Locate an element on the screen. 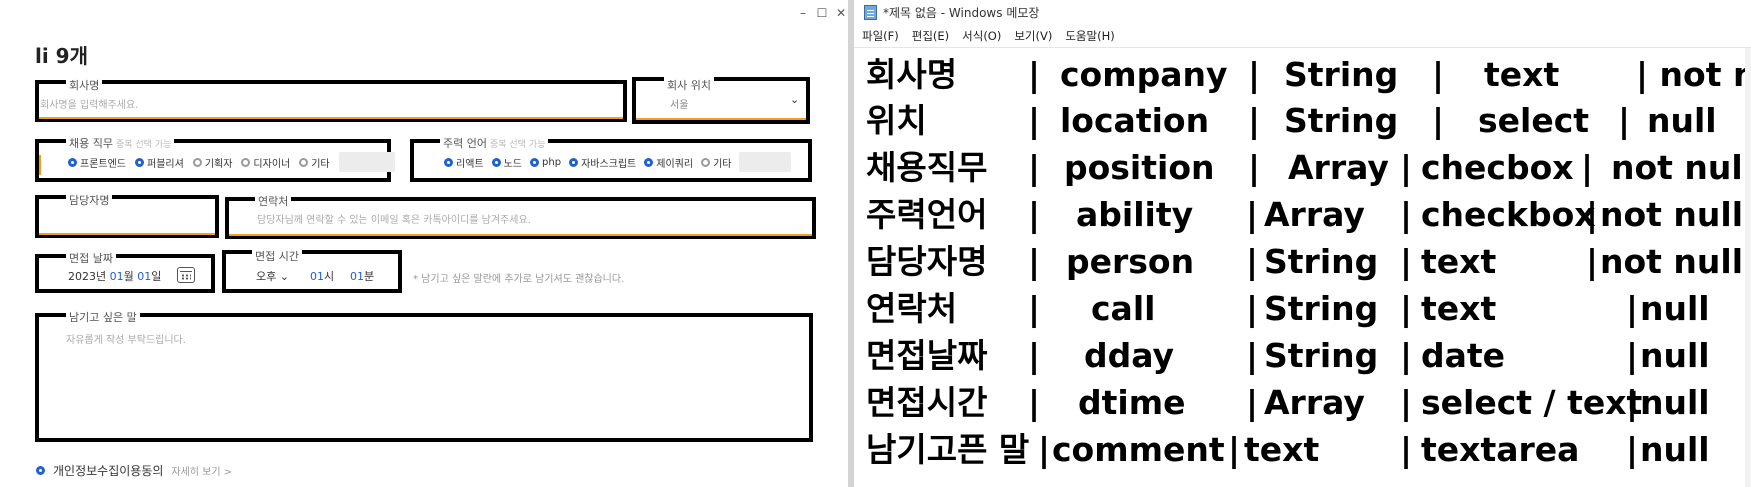 The height and width of the screenshot is (487, 1751). position-option-planner: 기획자 is located at coordinates (212, 162).